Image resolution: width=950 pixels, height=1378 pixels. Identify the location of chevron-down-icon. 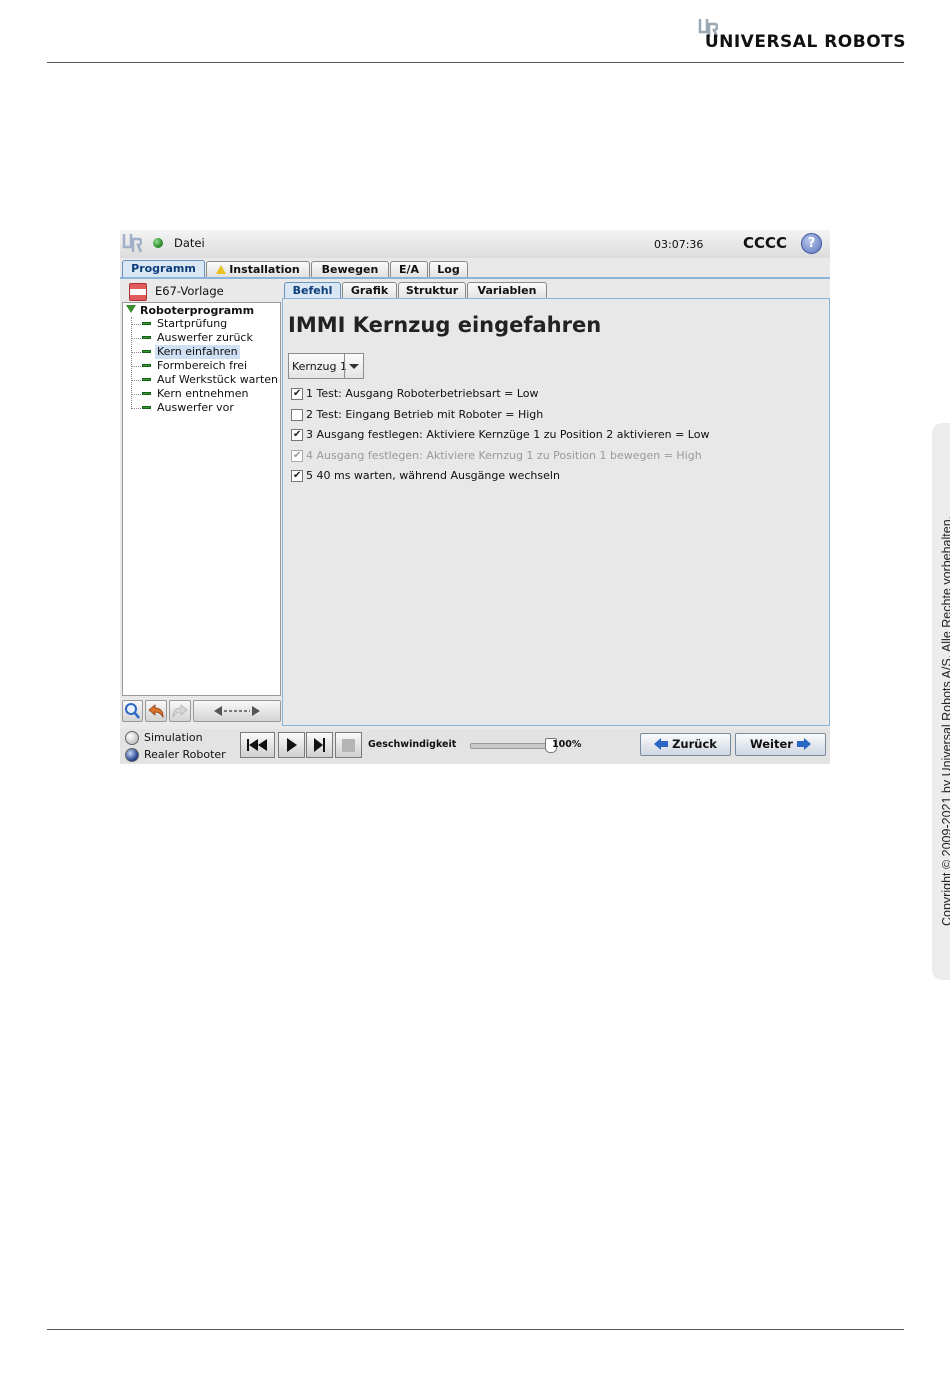
(353, 366).